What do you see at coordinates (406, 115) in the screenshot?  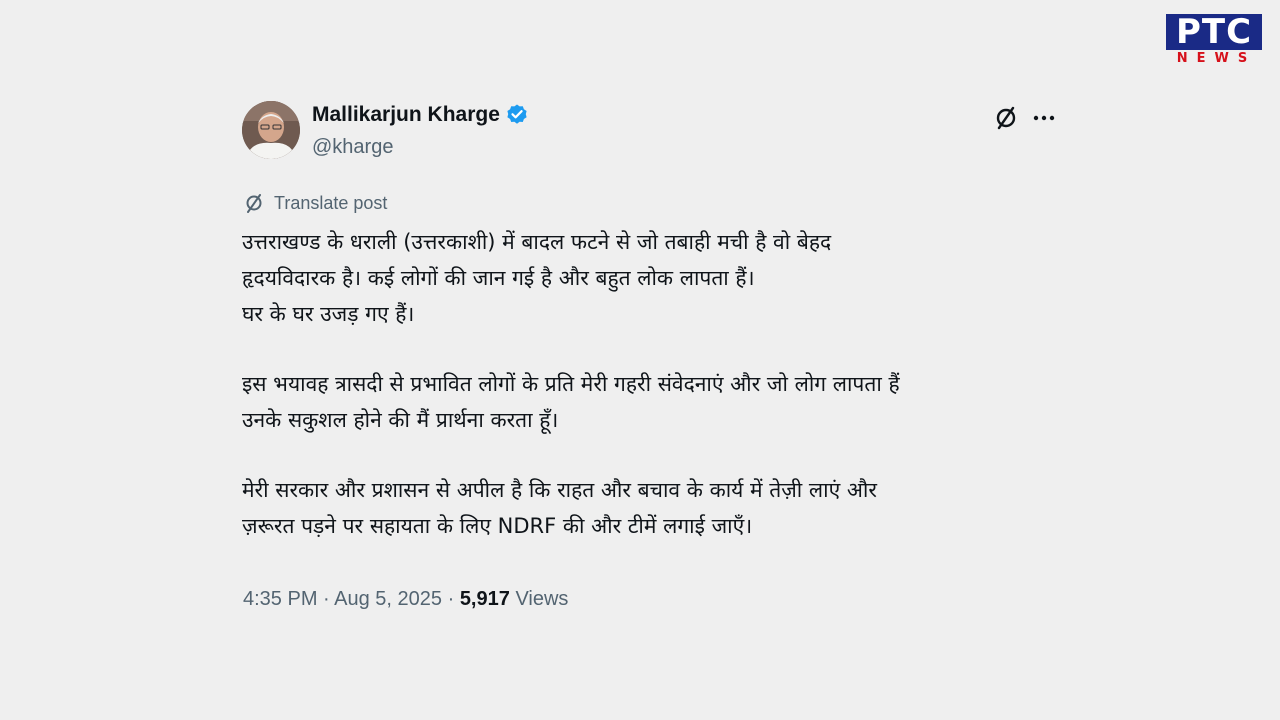 I see `display-name: Mallikarjun Kharge` at bounding box center [406, 115].